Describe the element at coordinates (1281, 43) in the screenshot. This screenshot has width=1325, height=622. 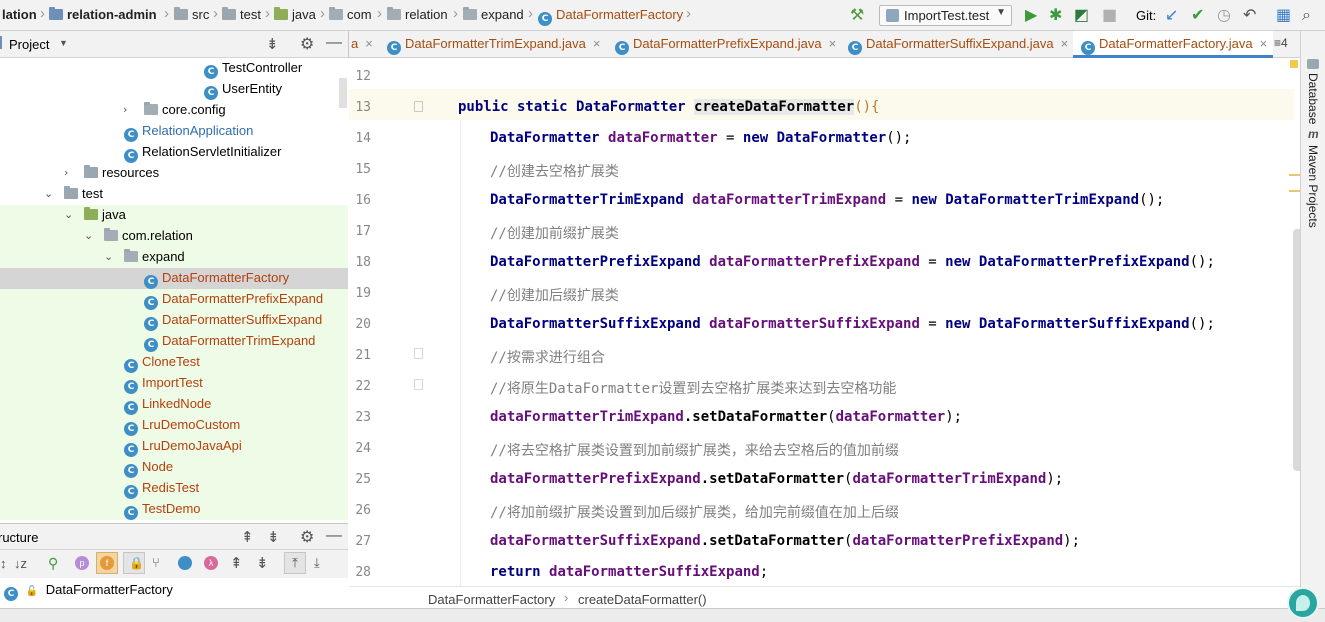
I see `tab-overflow-button: ≡4` at that location.